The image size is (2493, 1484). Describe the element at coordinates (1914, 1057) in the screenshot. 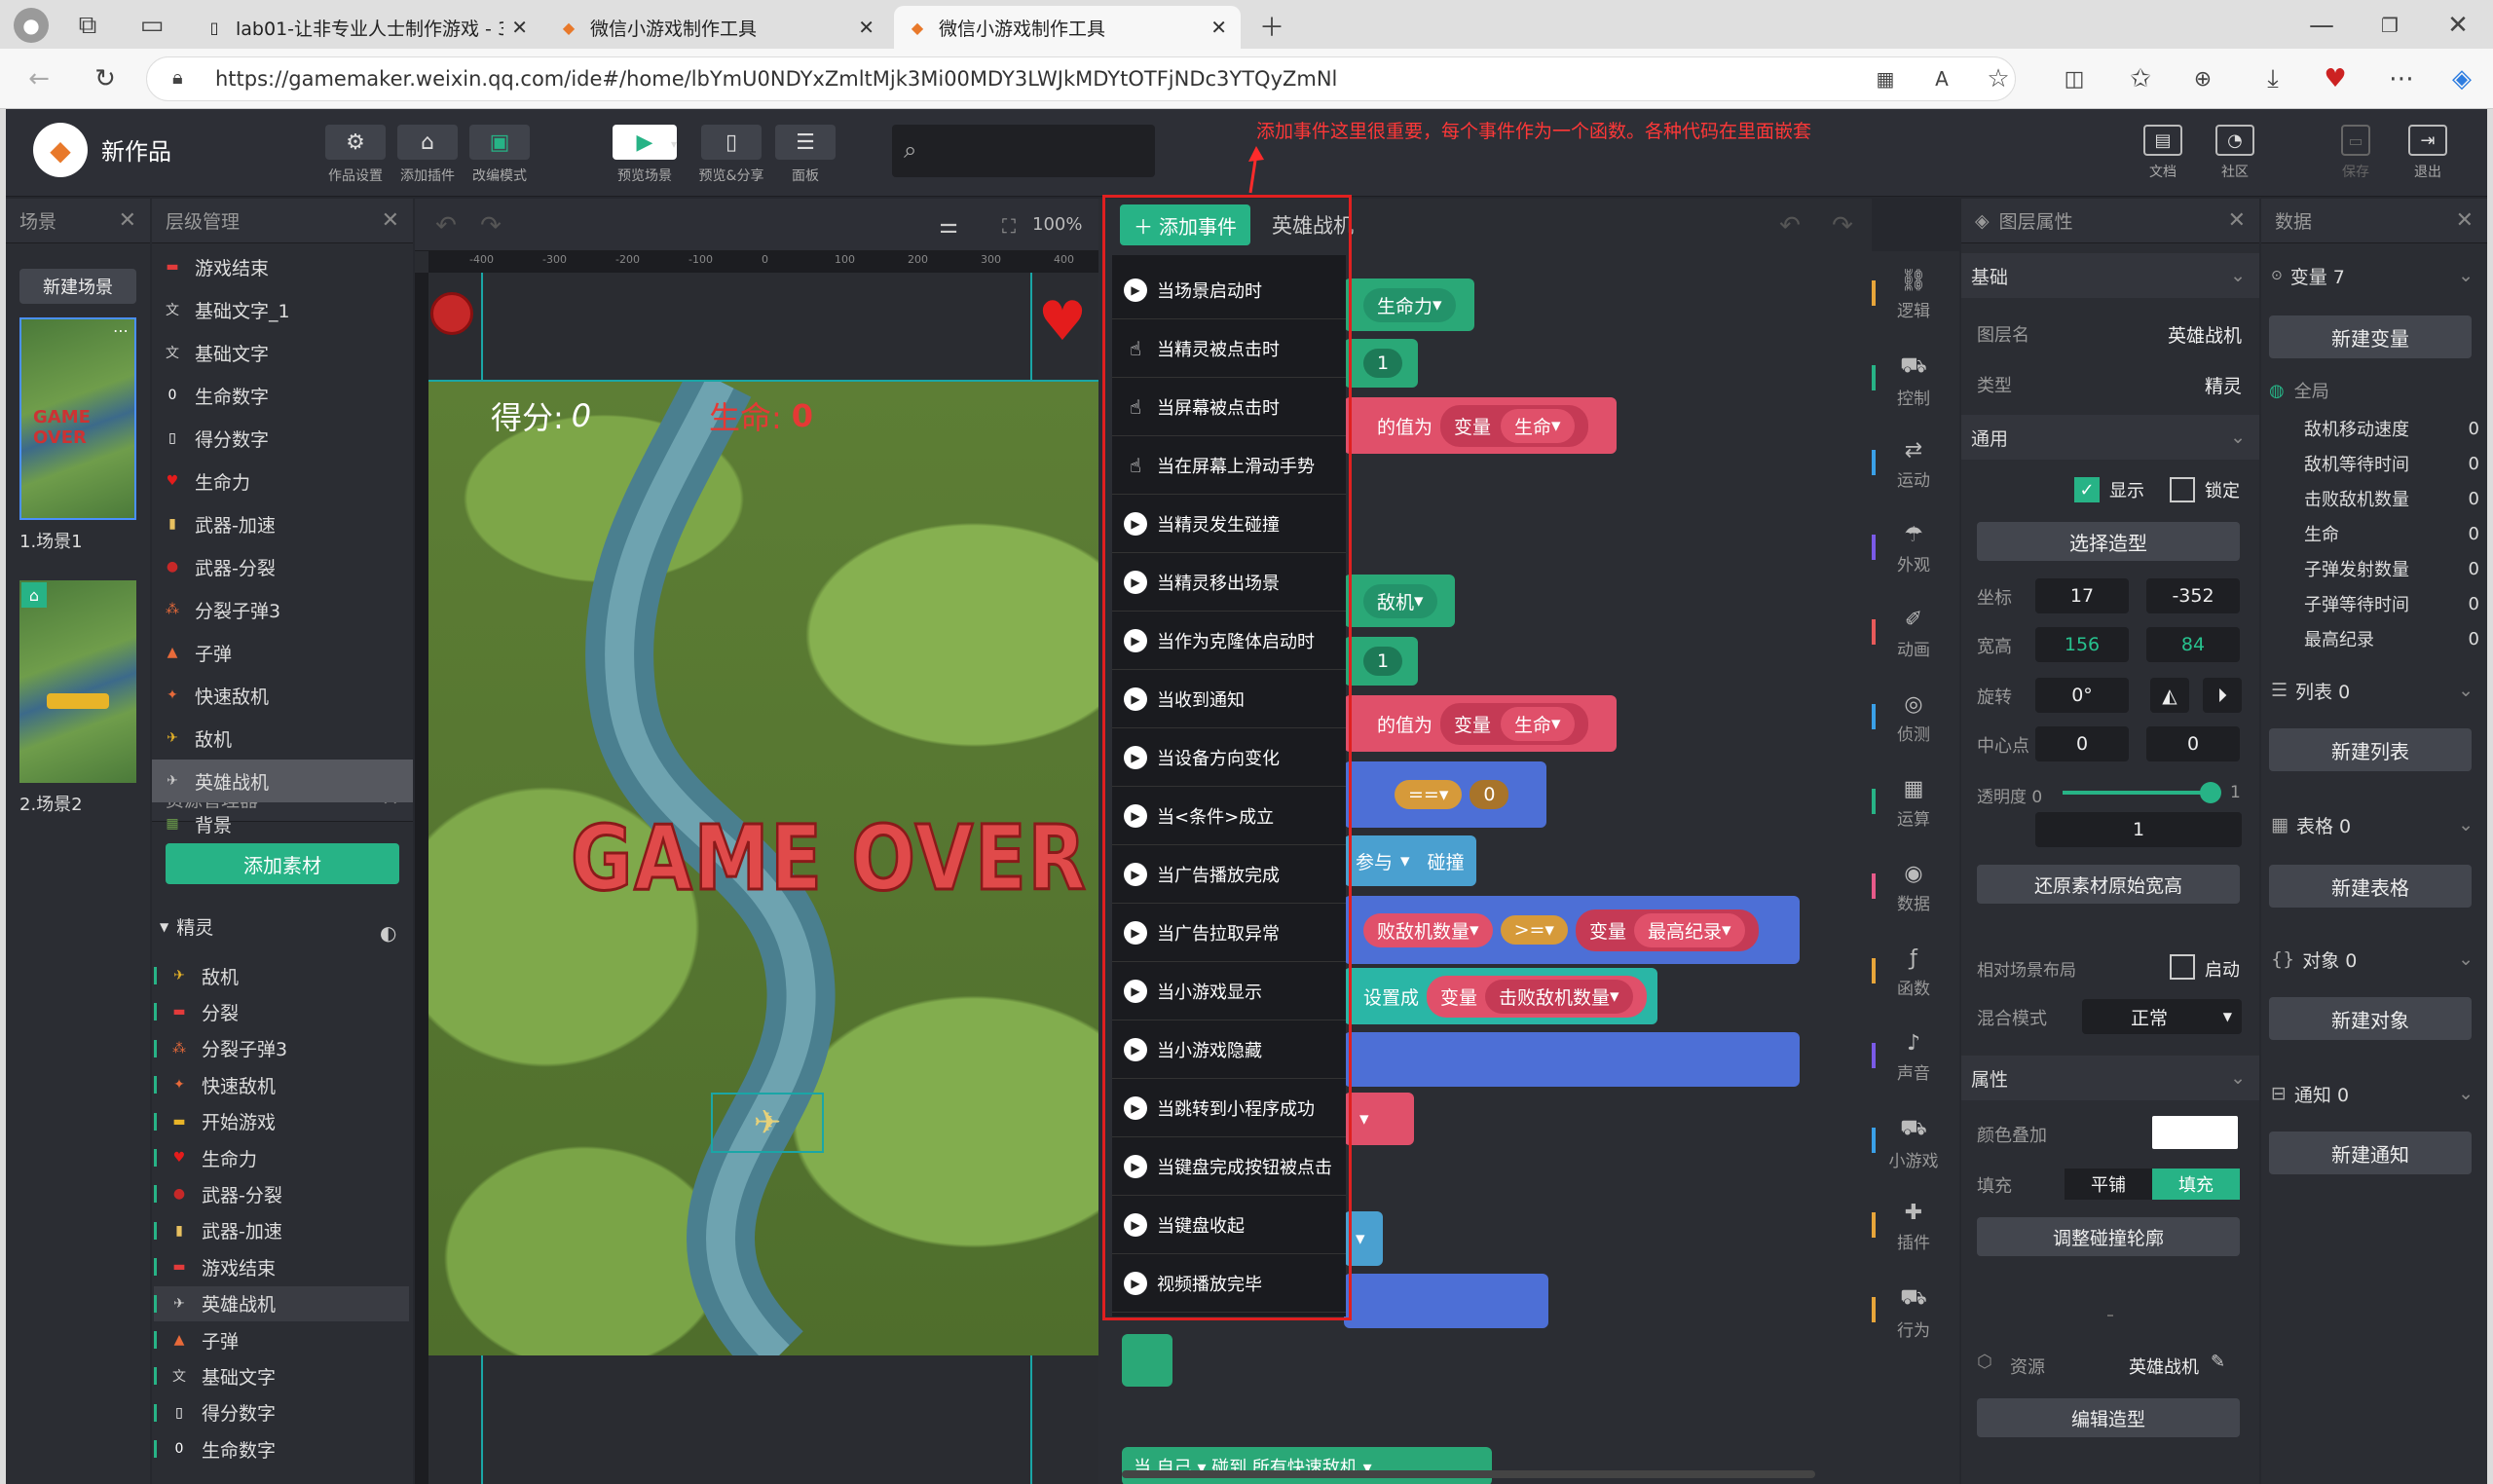

I see `category-9: ♪ 声音` at that location.